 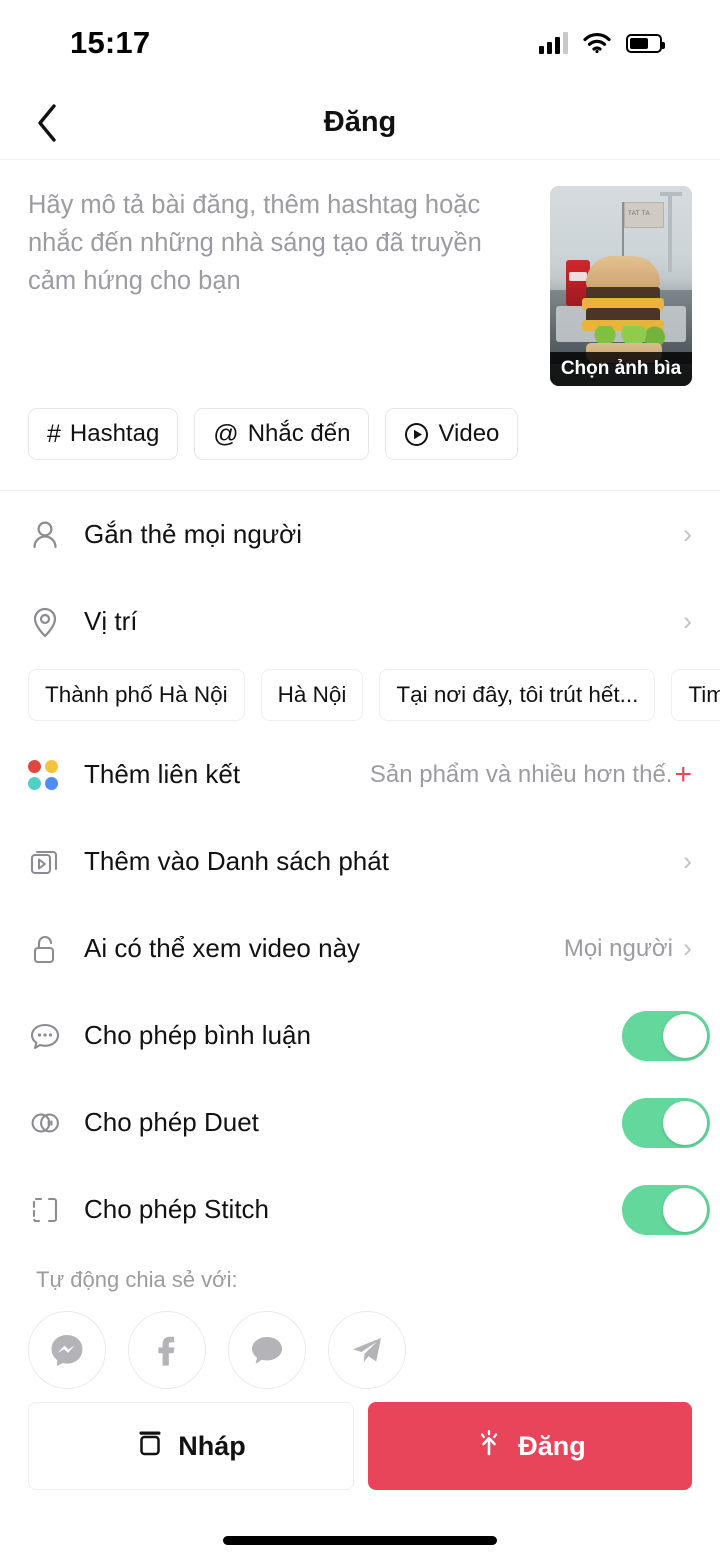 I want to click on row-tag-people: Gắn thẻ mọi người ›, so click(x=360, y=534).